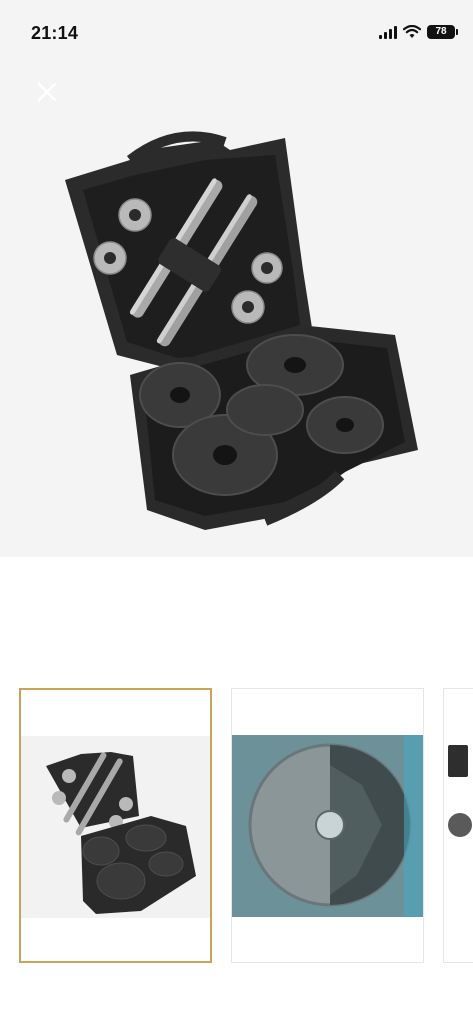 This screenshot has width=473, height=1024. I want to click on thumbnail-partial, so click(458, 825).